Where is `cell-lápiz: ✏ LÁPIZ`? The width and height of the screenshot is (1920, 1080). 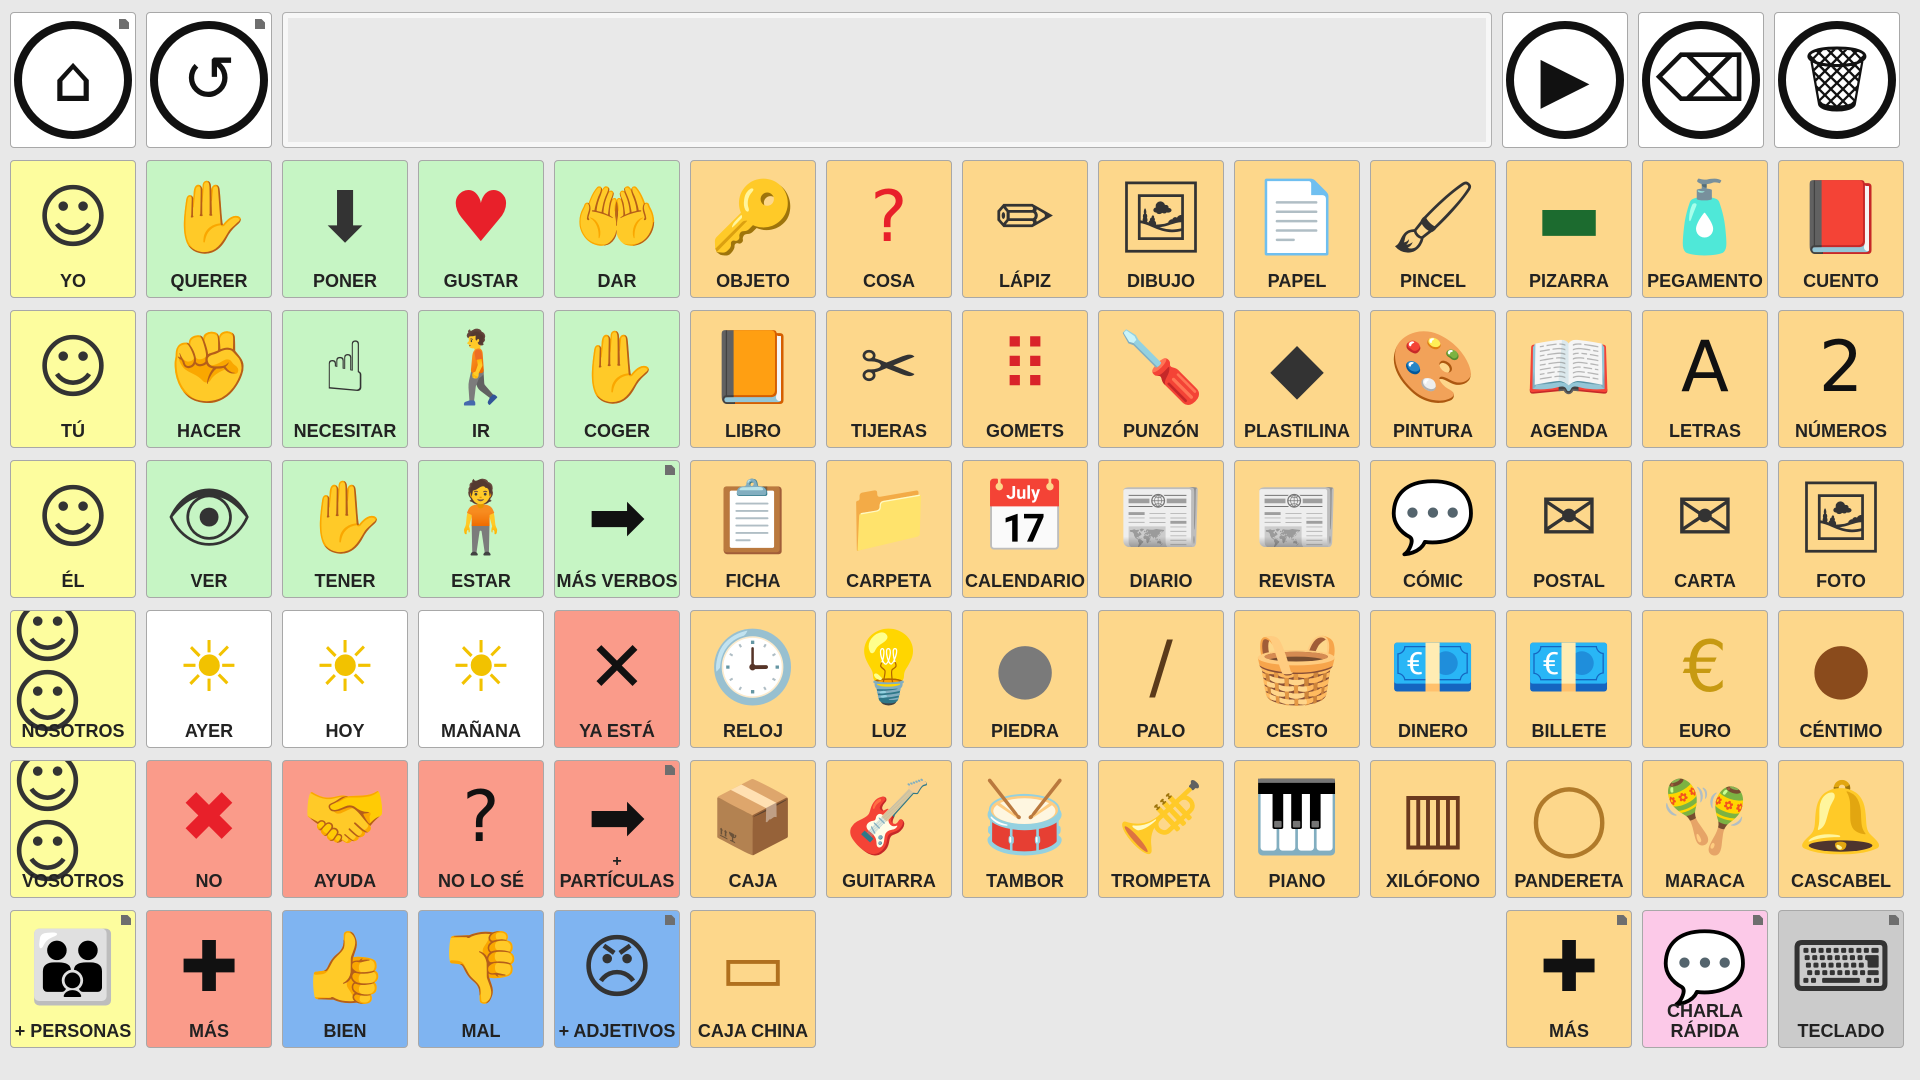 cell-lápiz: ✏ LÁPIZ is located at coordinates (1025, 229).